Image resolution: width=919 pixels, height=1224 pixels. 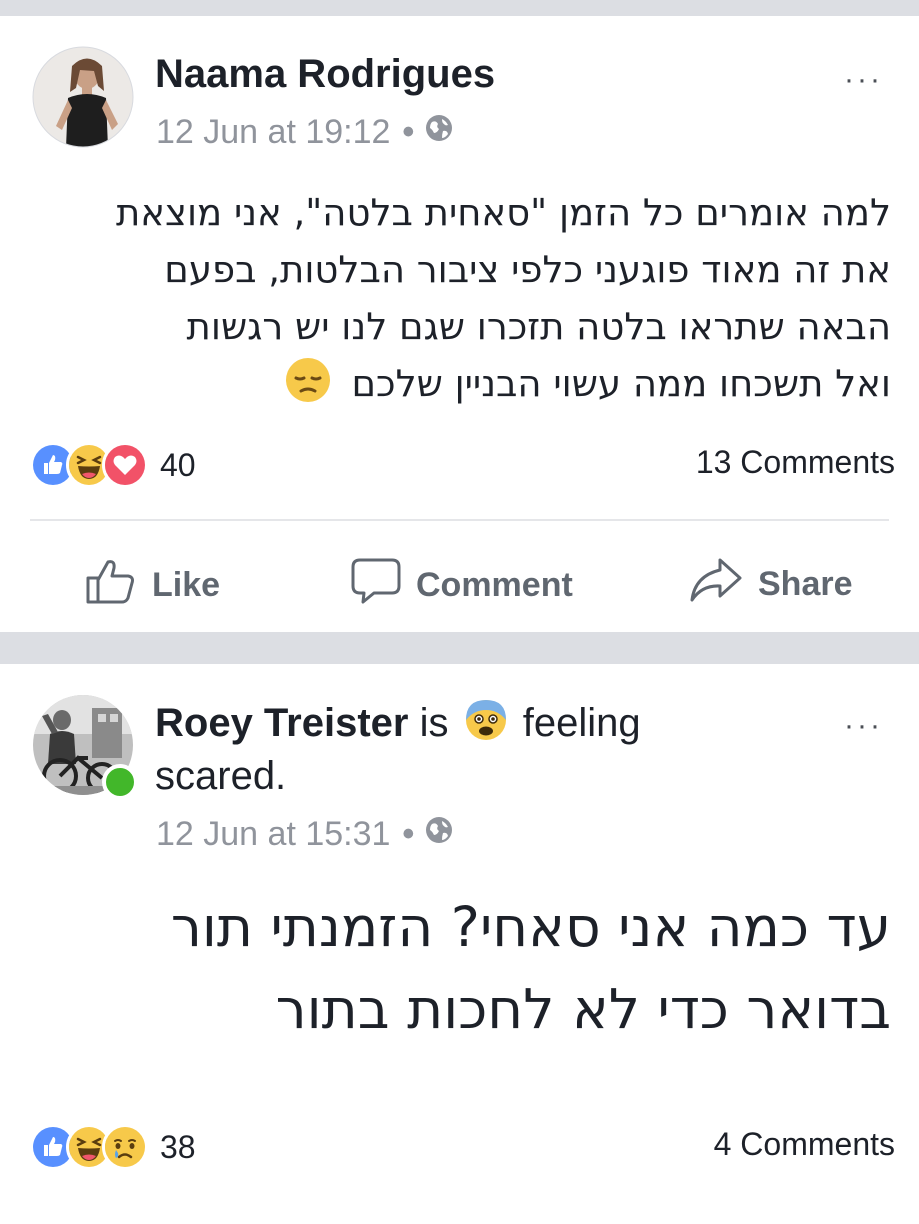 What do you see at coordinates (120, 782) in the screenshot?
I see `online-status-indicator` at bounding box center [120, 782].